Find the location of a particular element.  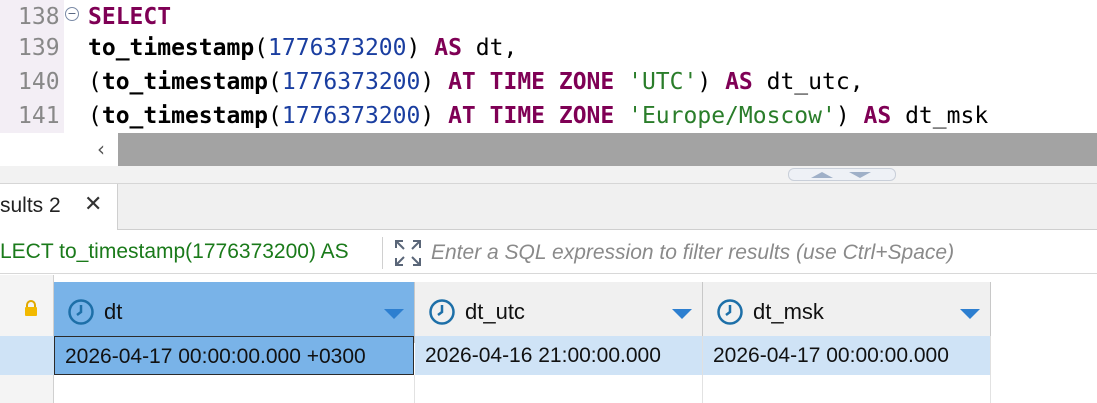

line-number: 139 is located at coordinates (39, 48).